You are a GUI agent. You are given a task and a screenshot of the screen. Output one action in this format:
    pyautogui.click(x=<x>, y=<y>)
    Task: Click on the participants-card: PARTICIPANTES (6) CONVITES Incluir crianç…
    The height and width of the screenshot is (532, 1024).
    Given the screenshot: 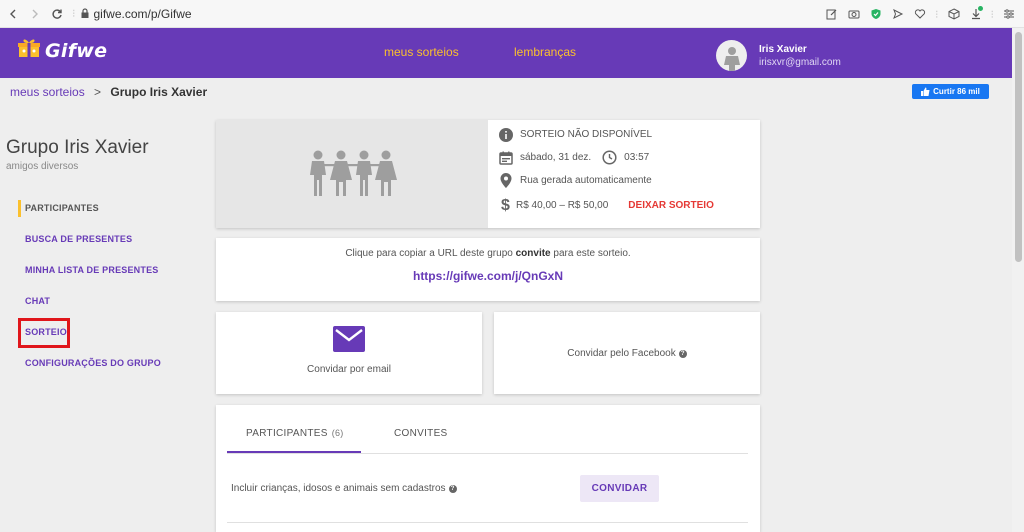 What is the action you would take?
    pyautogui.click(x=488, y=468)
    